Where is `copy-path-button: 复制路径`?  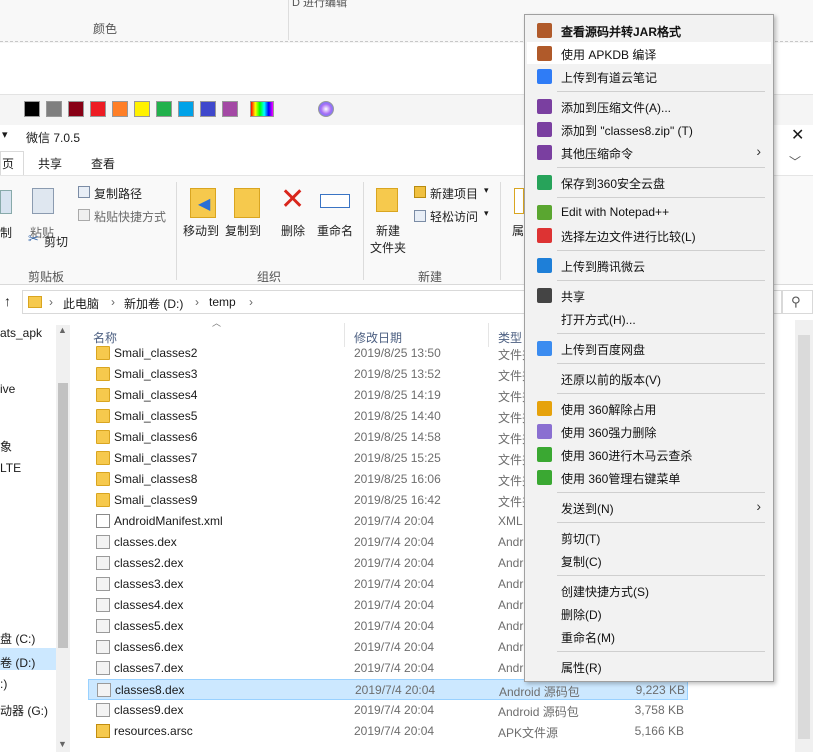 copy-path-button: 复制路径 is located at coordinates (118, 193).